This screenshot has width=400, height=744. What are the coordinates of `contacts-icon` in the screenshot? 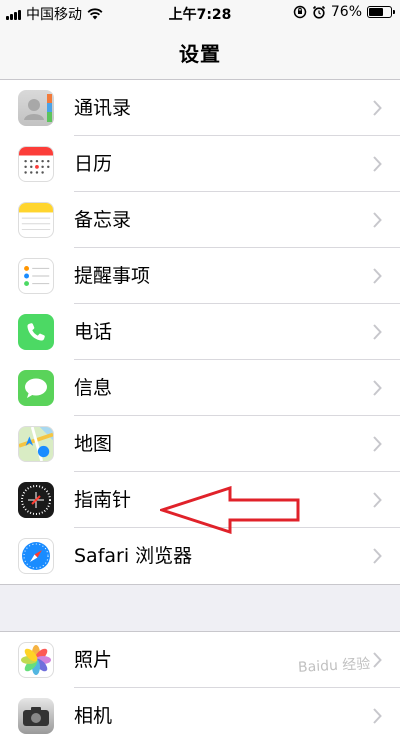 It's located at (36, 108).